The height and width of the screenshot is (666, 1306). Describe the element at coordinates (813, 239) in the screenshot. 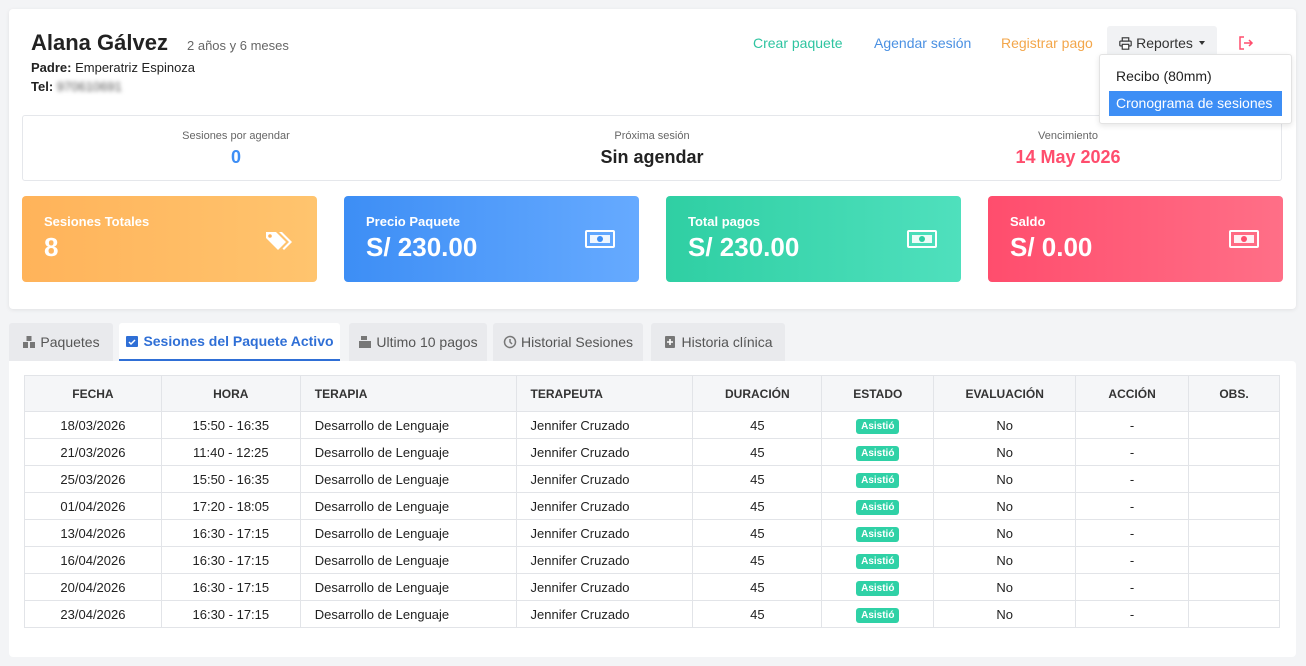

I see `stat-card-payments: Total pagos S/ 230.00` at that location.